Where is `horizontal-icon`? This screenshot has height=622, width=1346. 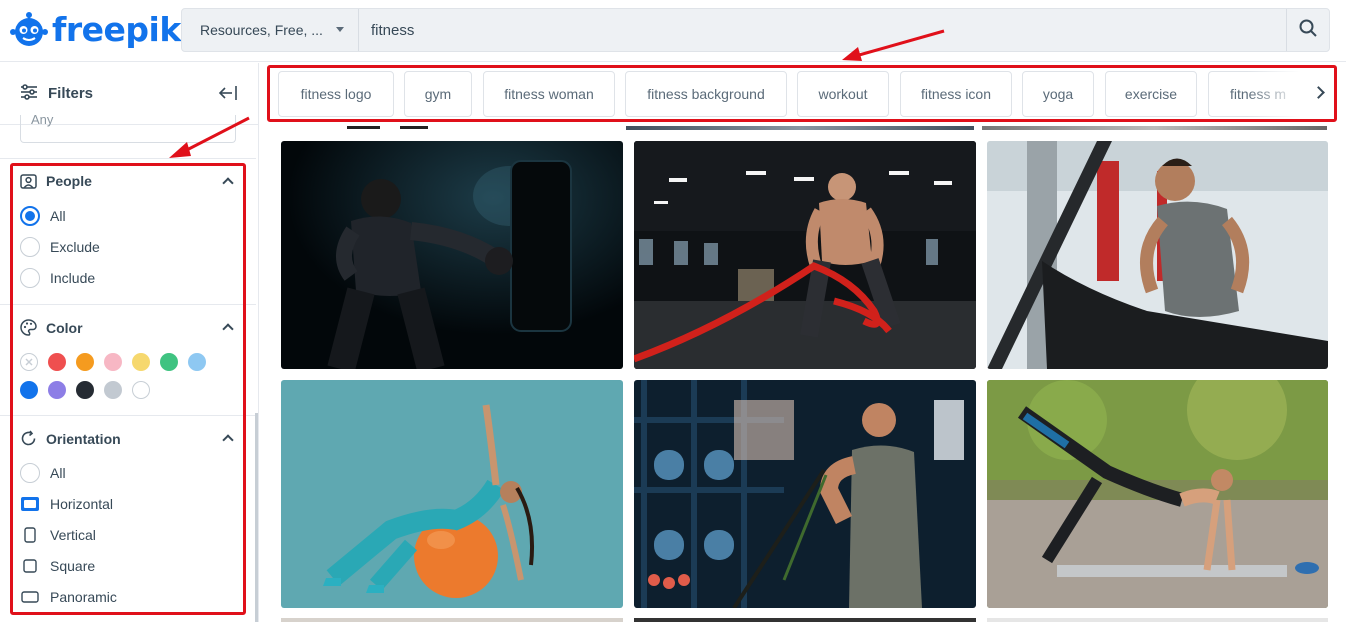
horizontal-icon is located at coordinates (30, 504).